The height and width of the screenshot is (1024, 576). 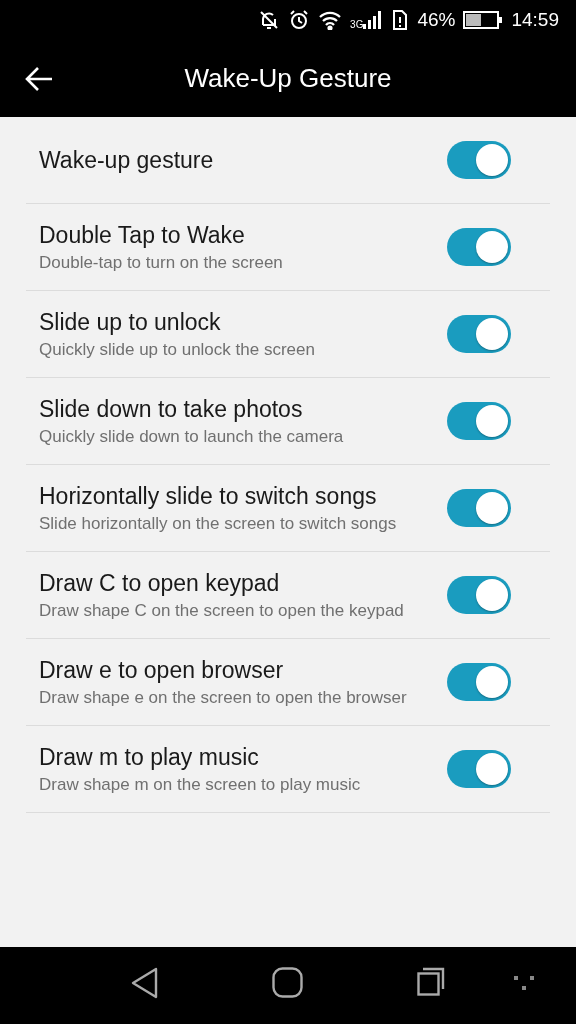 I want to click on battery-icon, so click(x=483, y=20).